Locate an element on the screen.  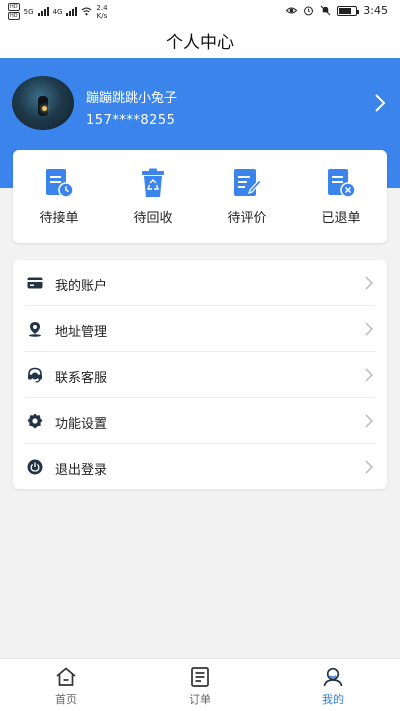
location-pin-icon is located at coordinates (35, 329).